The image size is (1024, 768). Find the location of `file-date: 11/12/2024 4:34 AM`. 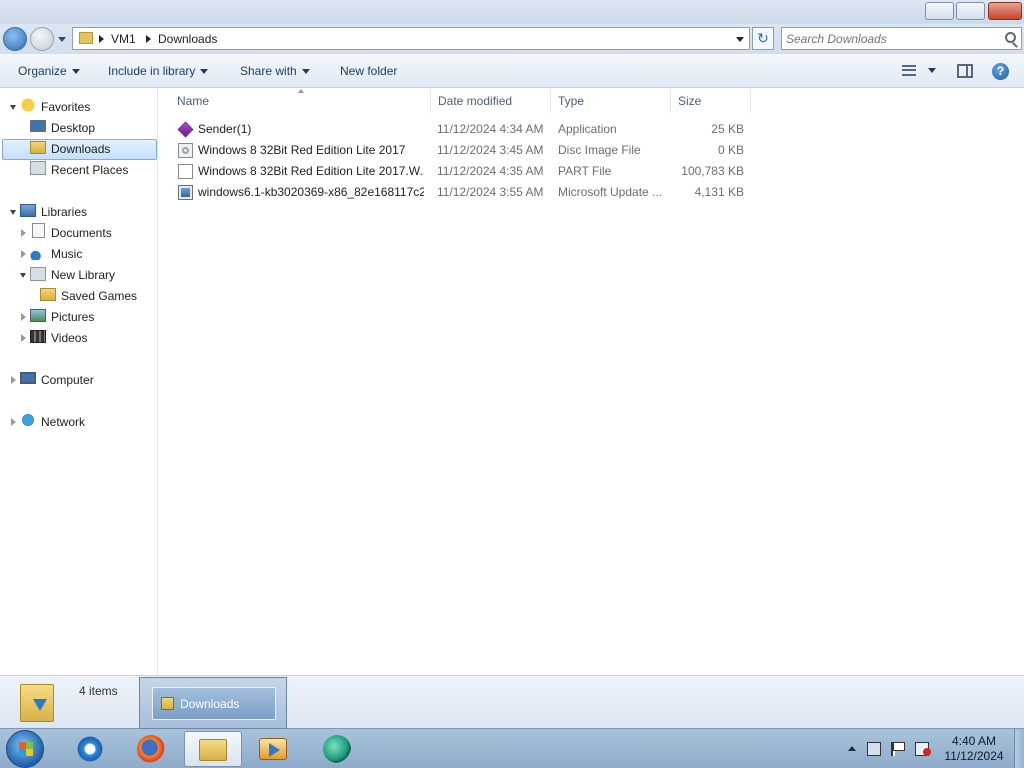

file-date: 11/12/2024 4:34 AM is located at coordinates (490, 129).